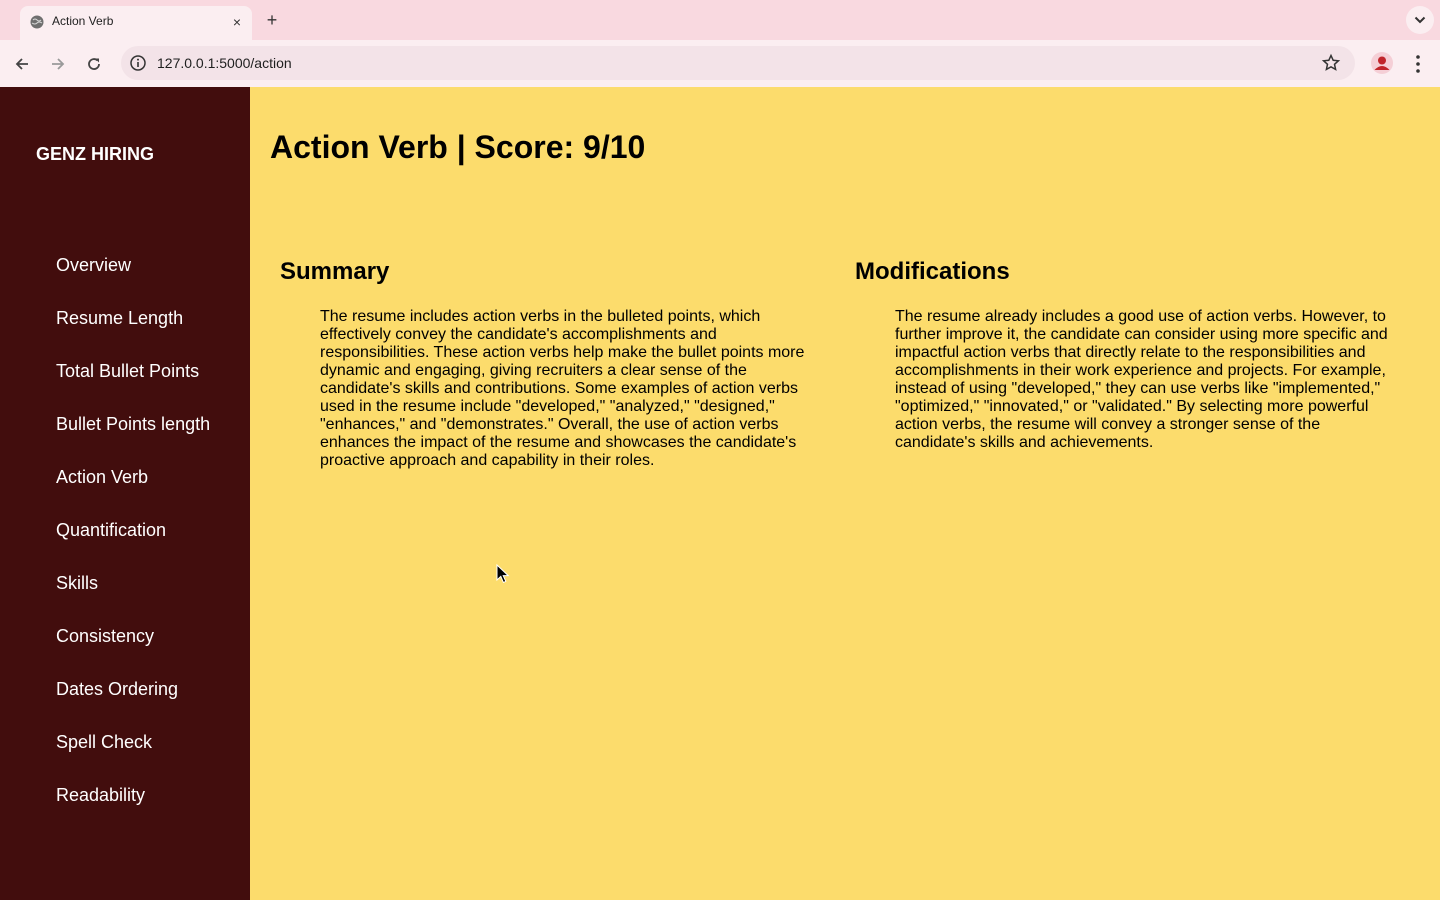 This screenshot has height=900, width=1440. Describe the element at coordinates (138, 63) in the screenshot. I see `site-info-icon` at that location.